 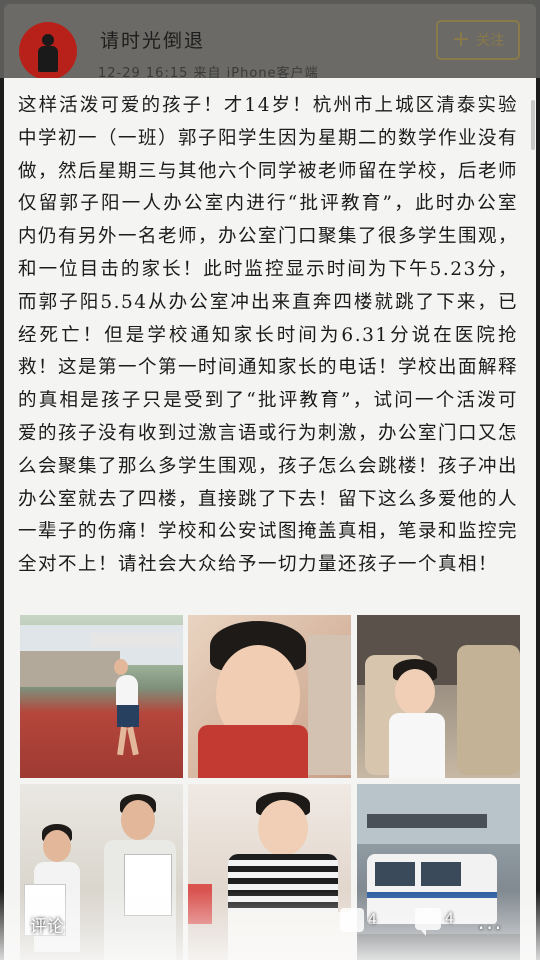 I want to click on comment-label: 评论, so click(x=47, y=924).